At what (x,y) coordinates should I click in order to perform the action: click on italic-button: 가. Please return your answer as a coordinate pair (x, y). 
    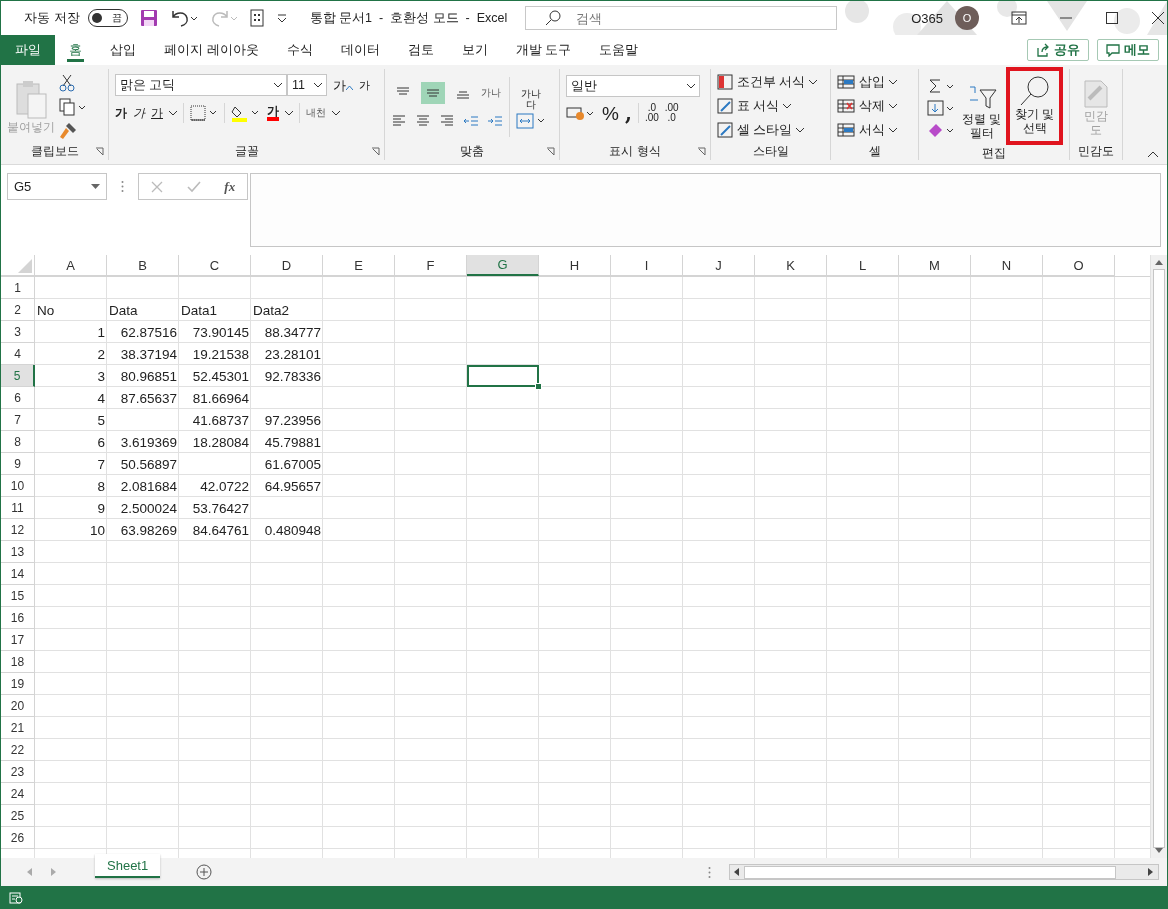
    Looking at the image, I should click on (139, 113).